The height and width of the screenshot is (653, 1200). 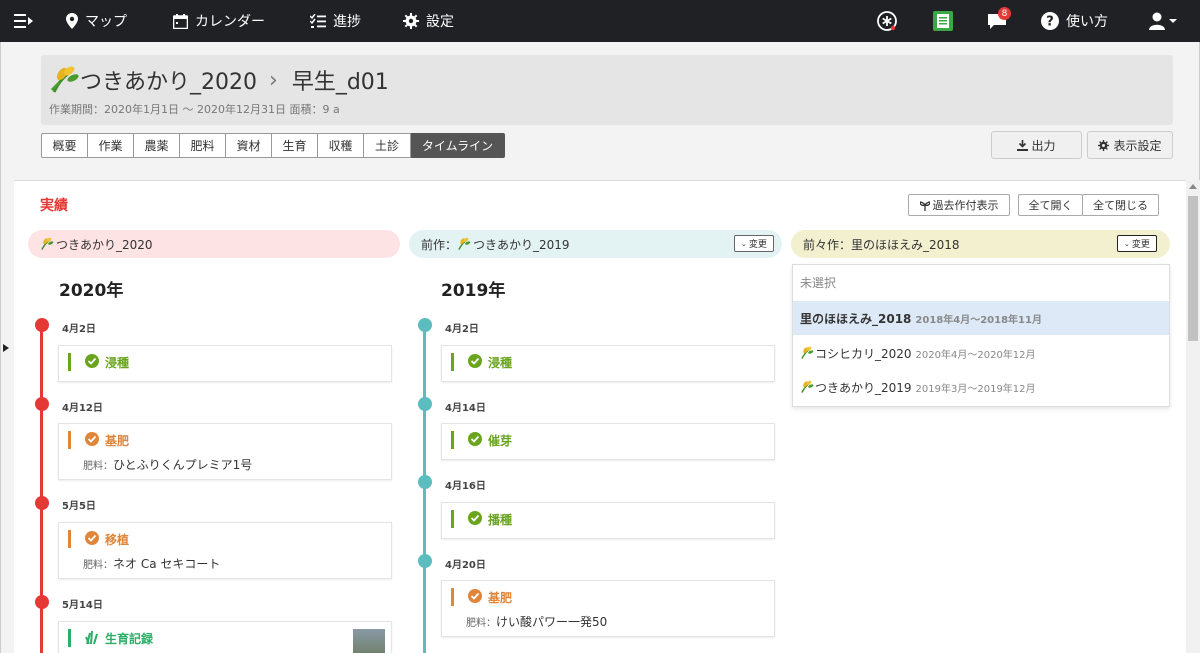 I want to click on event-detail: 肥料：けい酸パワー一発50, so click(x=536, y=621).